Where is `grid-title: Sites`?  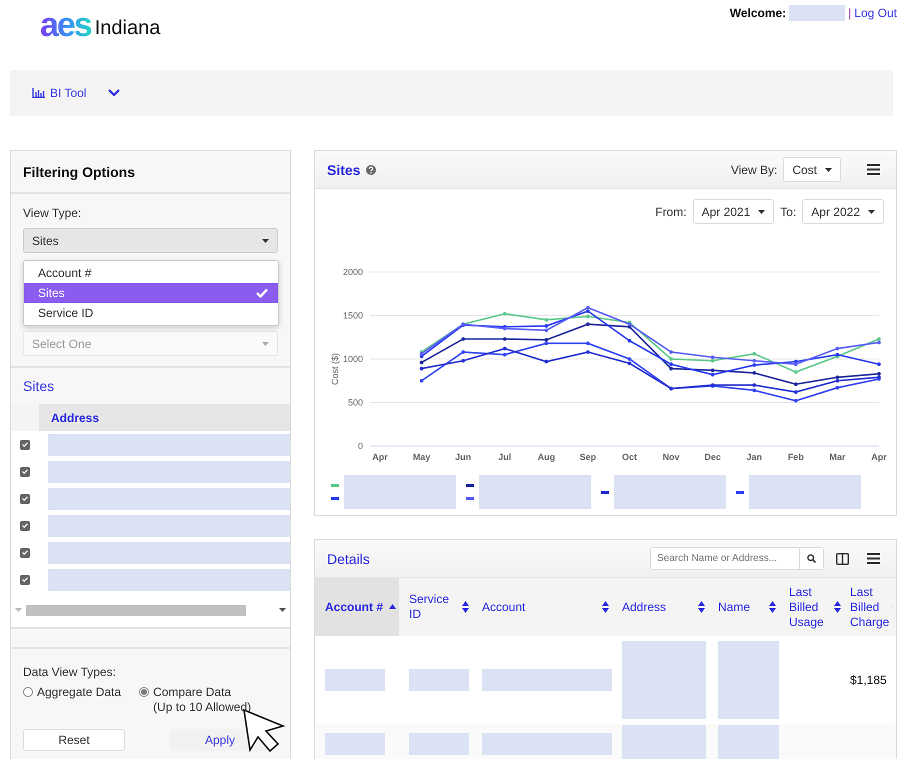
grid-title: Sites is located at coordinates (150, 386).